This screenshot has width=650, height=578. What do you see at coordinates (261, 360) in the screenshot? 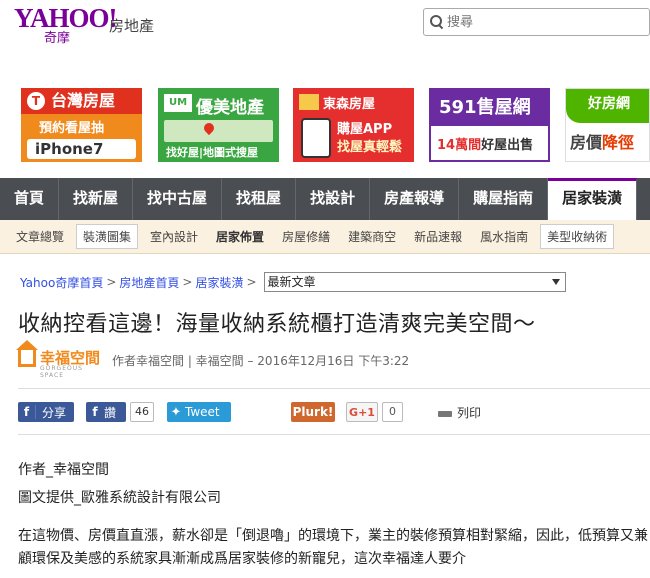
I see `byline-text: 作者幸福空間 | 幸福空間 – 2016年12月16日 下午3:22` at bounding box center [261, 360].